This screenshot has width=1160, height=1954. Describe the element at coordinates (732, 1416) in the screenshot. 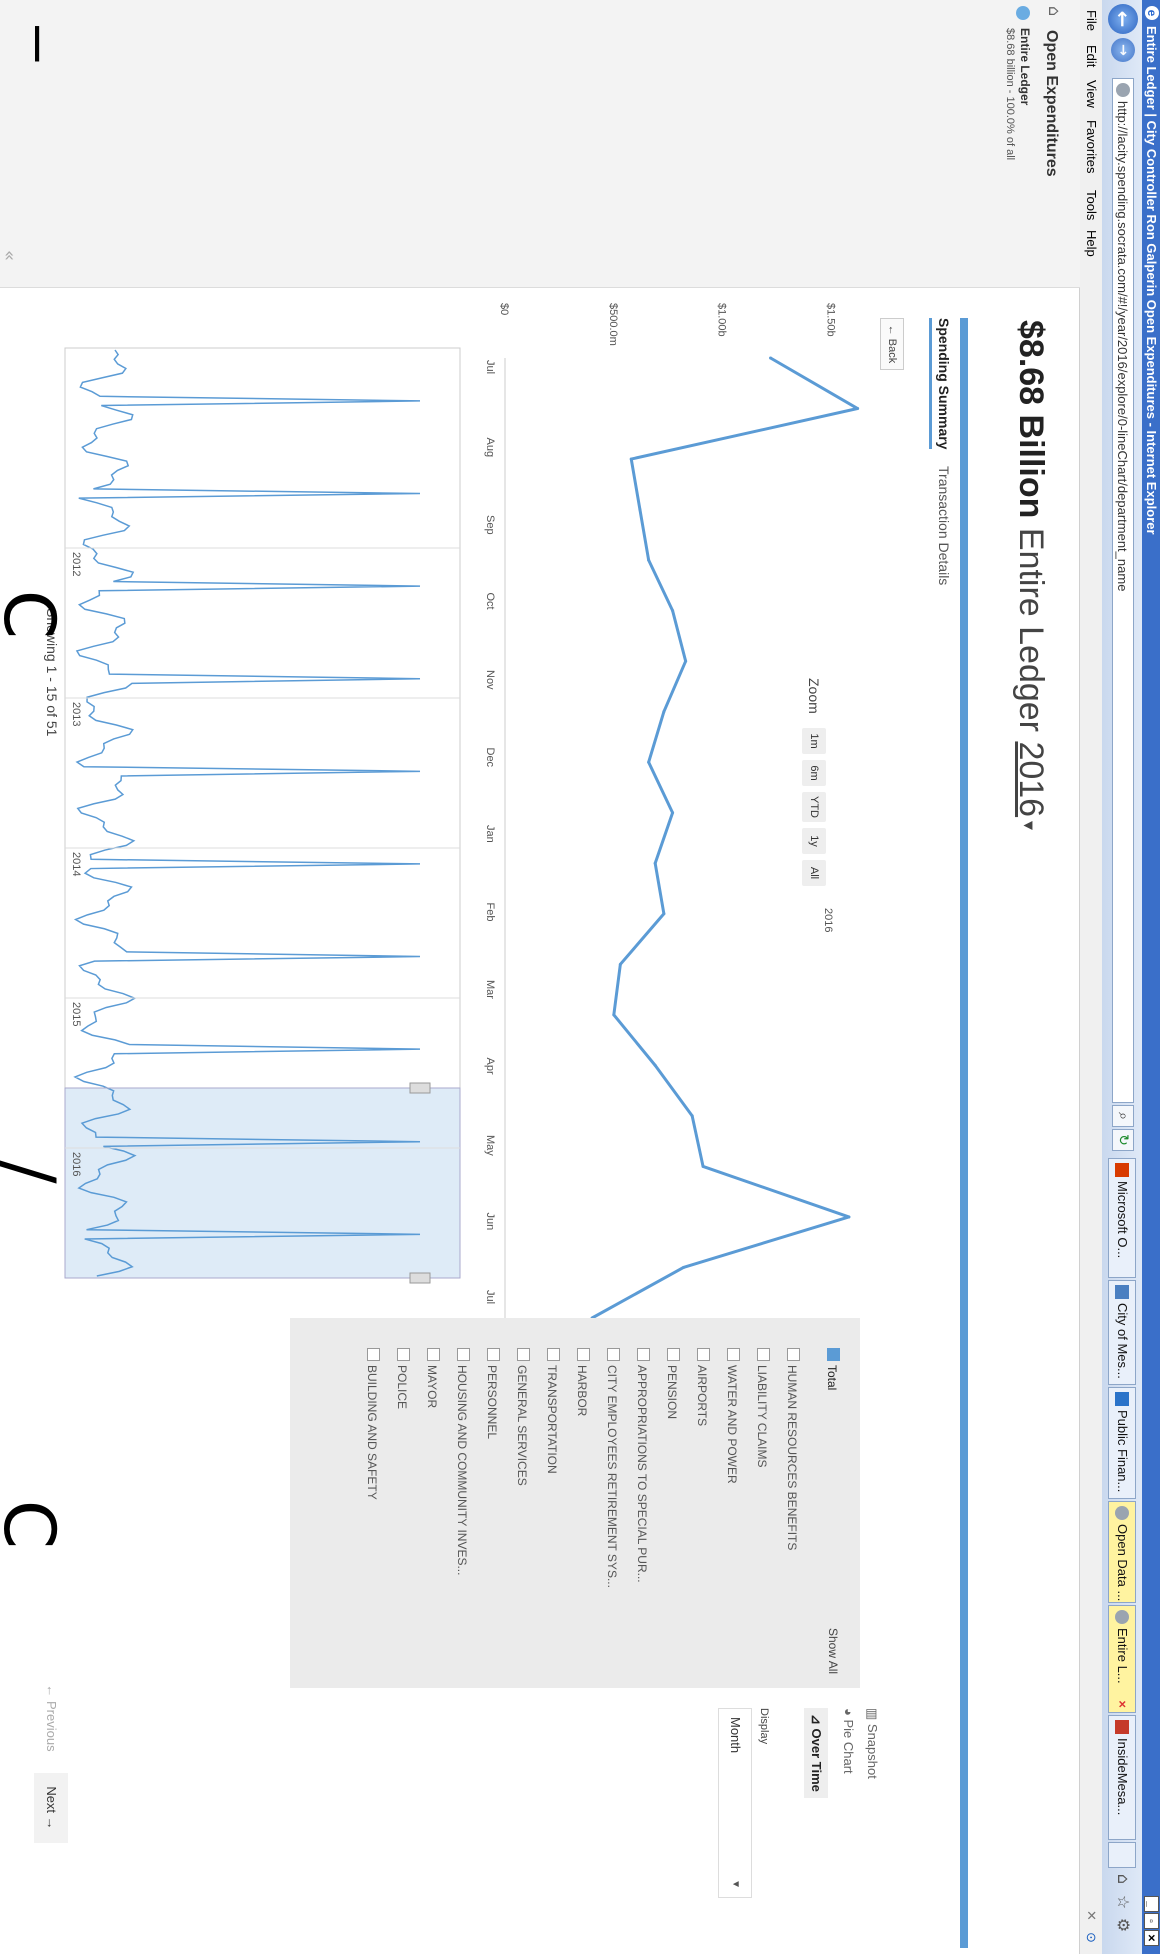

I see `legend-item: WATER AND POWER` at that location.